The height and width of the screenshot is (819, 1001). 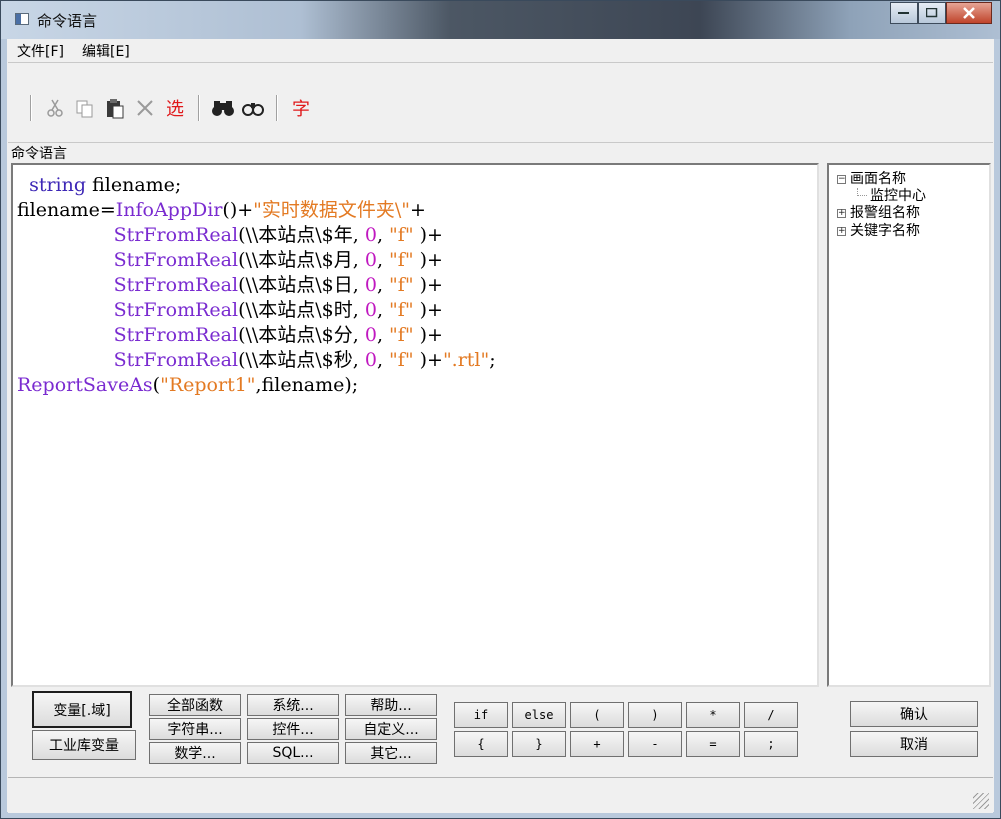 I want to click on code-line: StrFromReal(\\本站点\$秒, 0, "f" )+".rtl";, so click(x=304, y=360).